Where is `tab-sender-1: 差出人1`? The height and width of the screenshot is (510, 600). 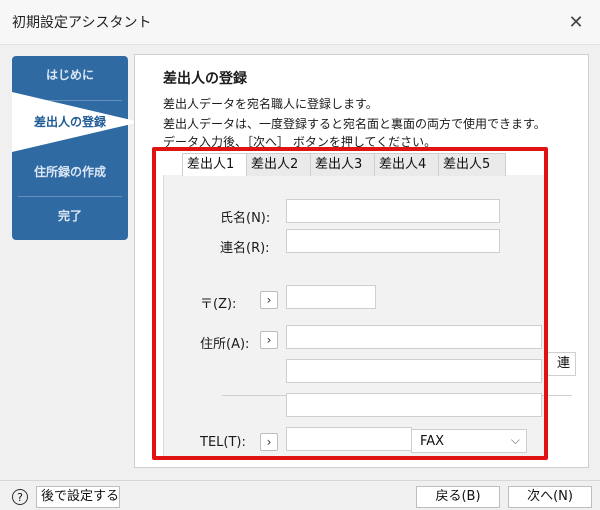
tab-sender-1: 差出人1 is located at coordinates (216, 164).